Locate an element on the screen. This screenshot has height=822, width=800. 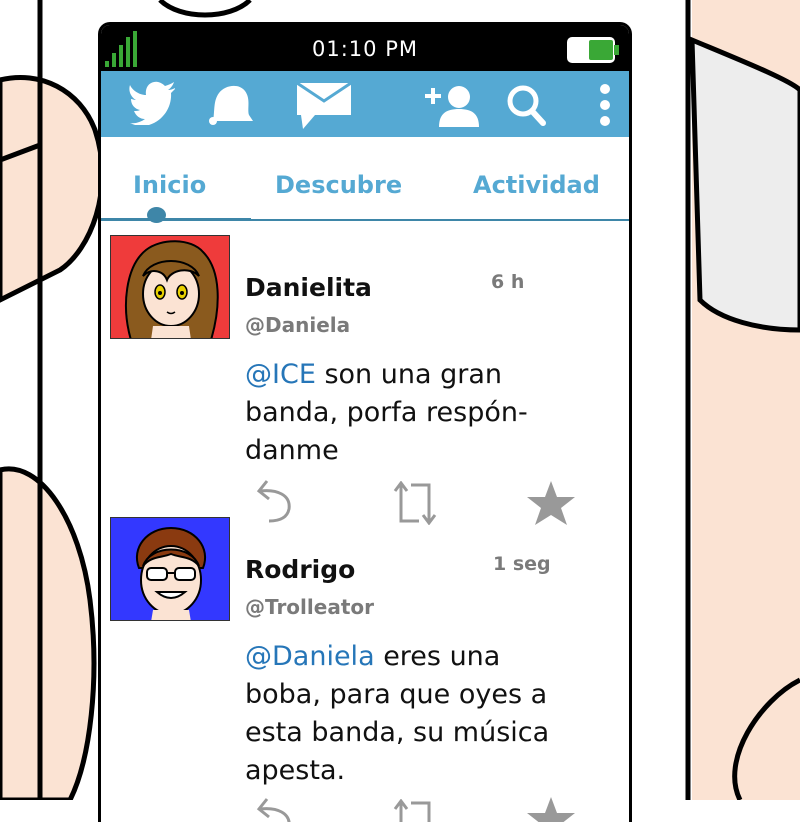
tab-bar: Inicio Descubre Actividad is located at coordinates (365, 180).